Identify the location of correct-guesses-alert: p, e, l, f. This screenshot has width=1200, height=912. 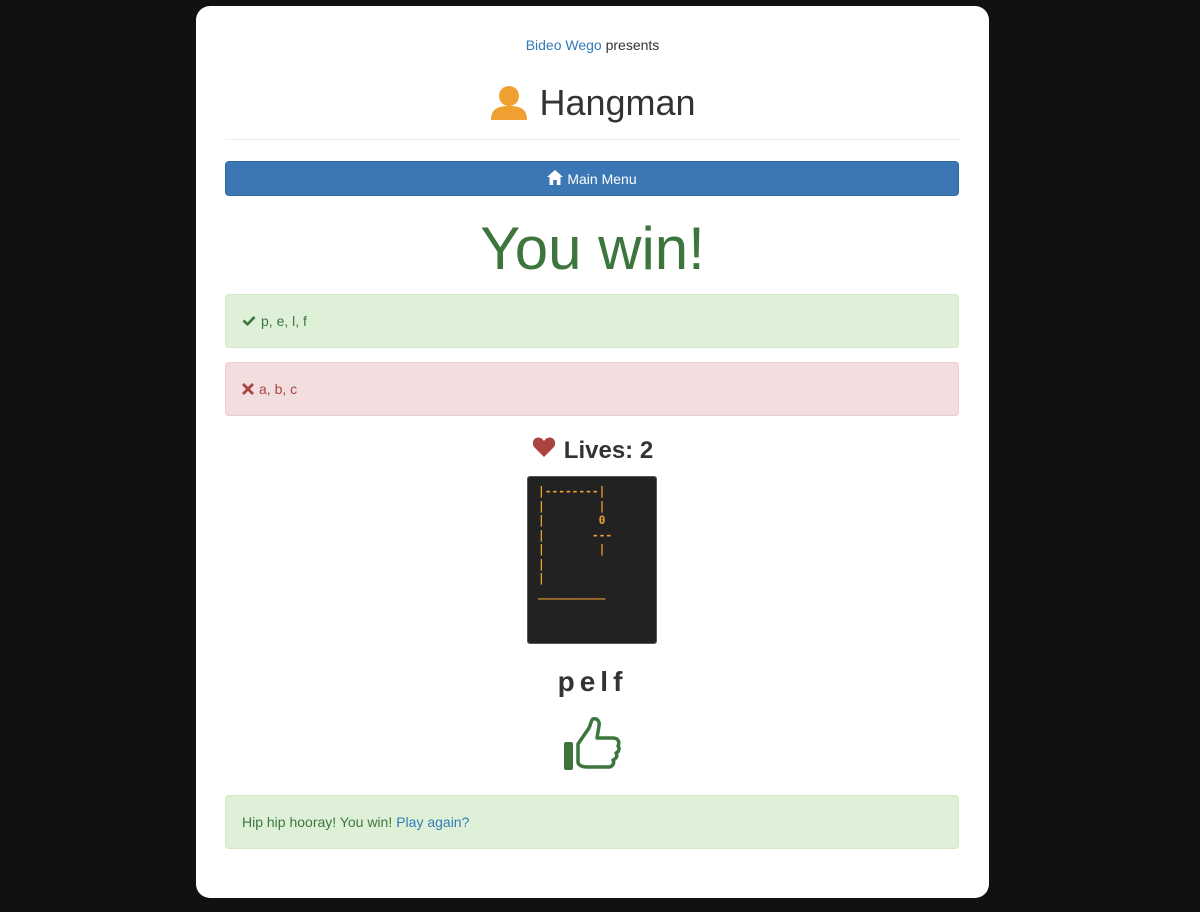
(592, 321).